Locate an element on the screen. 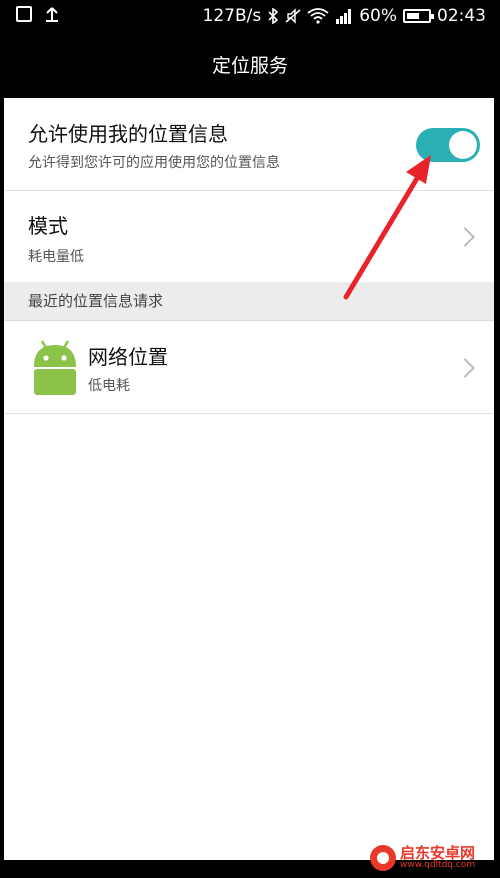 This screenshot has height=878, width=500. signal-icon is located at coordinates (344, 16).